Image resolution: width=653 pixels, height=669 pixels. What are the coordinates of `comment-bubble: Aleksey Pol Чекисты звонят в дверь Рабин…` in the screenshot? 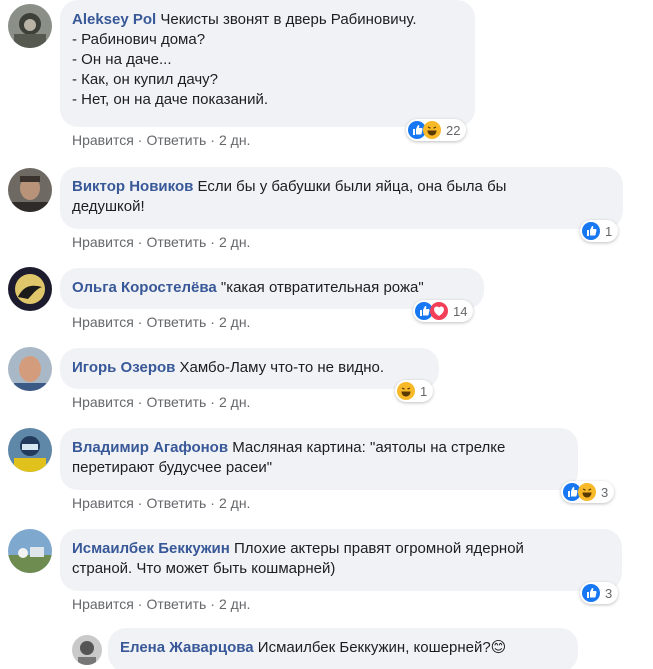 It's located at (267, 63).